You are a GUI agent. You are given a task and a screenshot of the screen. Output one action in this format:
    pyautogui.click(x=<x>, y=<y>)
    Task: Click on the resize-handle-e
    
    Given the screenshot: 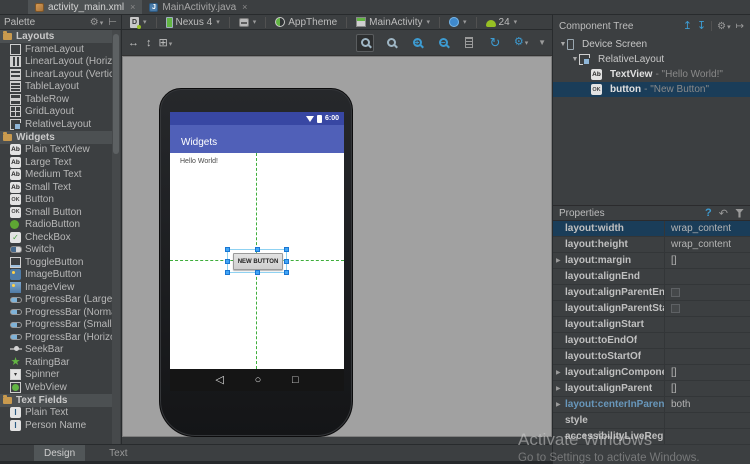 What is the action you would take?
    pyautogui.click(x=286, y=261)
    